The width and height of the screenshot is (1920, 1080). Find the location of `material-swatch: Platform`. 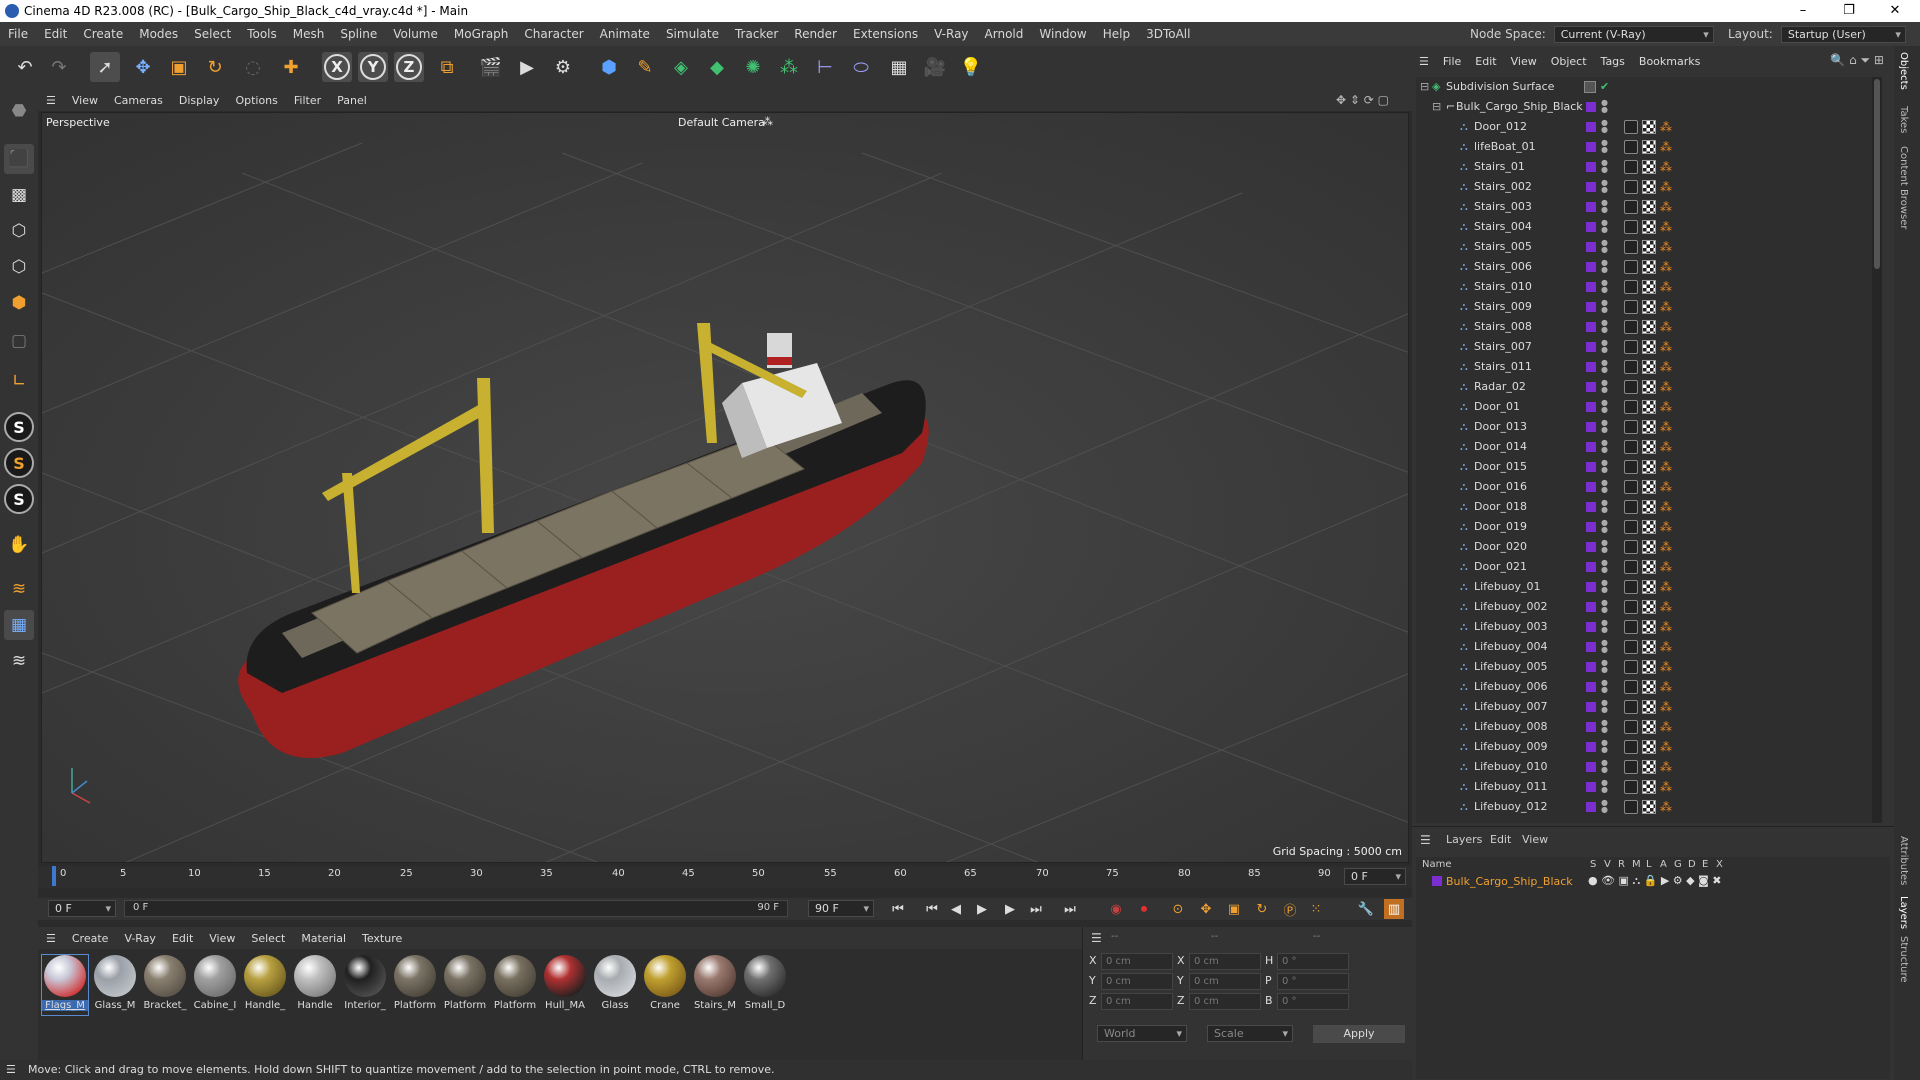

material-swatch: Platform is located at coordinates (465, 985).